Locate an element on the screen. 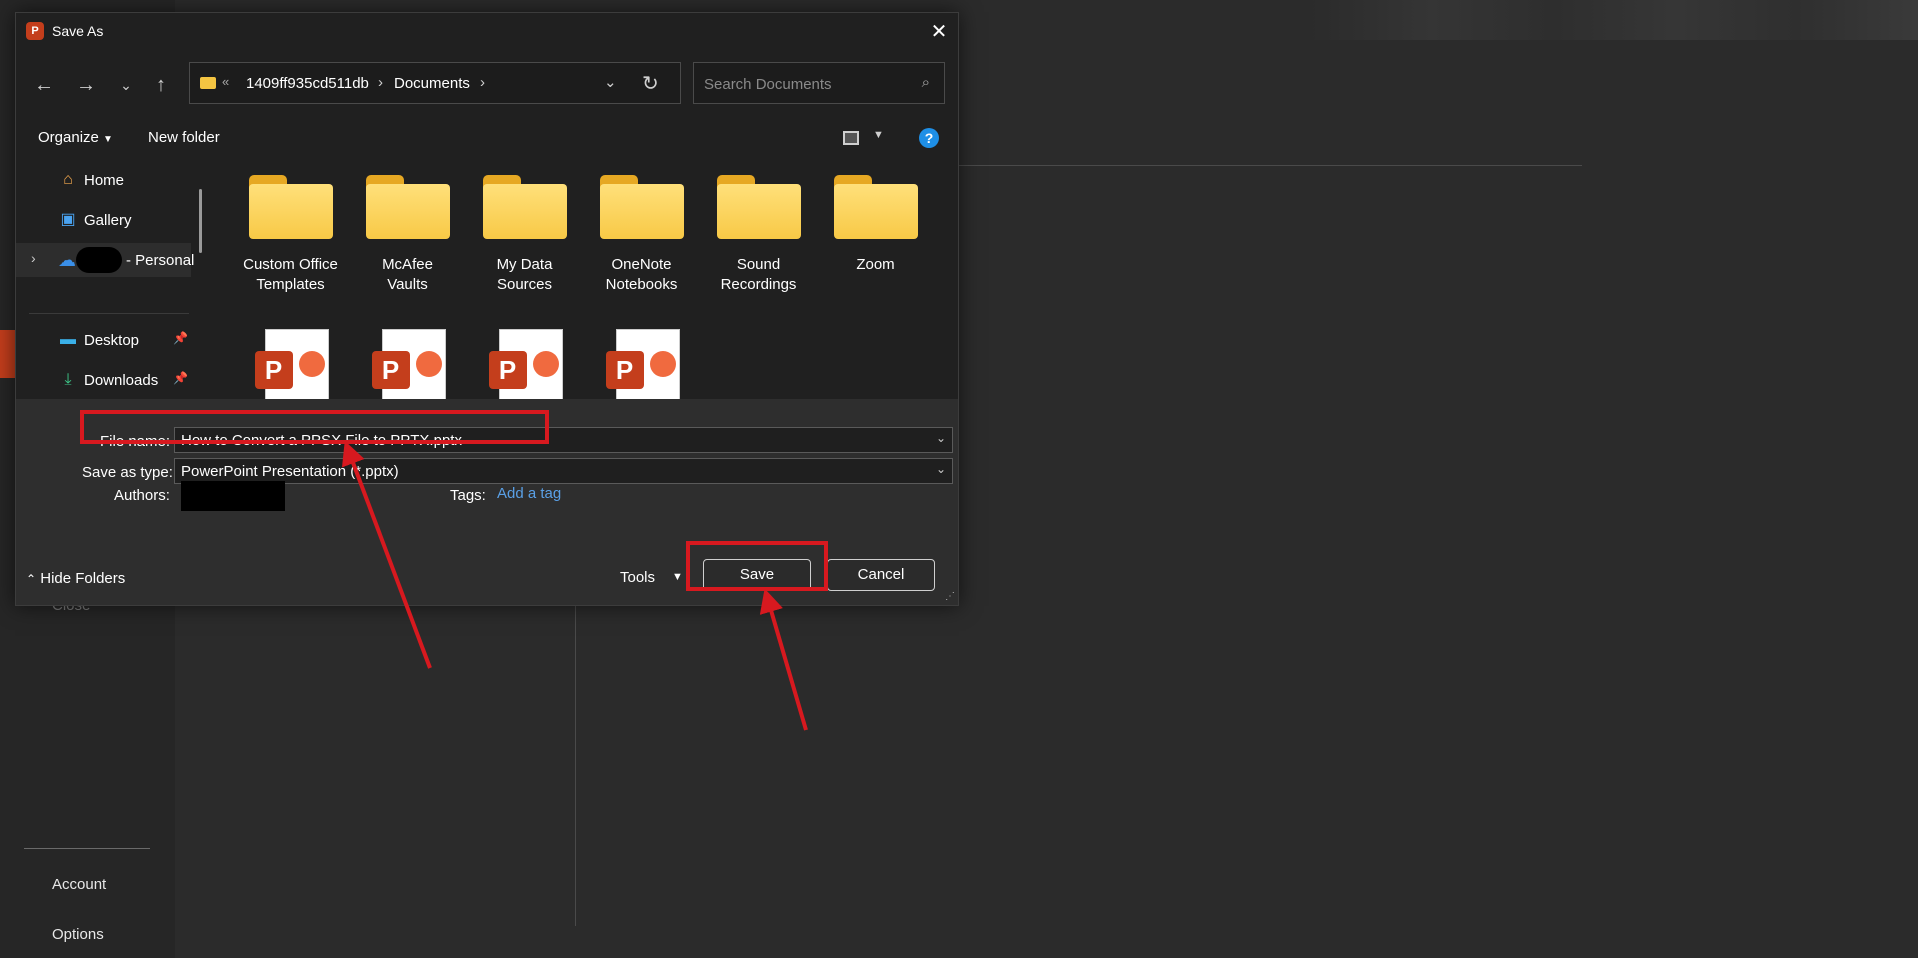  arrow-to-file-name is located at coordinates (386, 554).